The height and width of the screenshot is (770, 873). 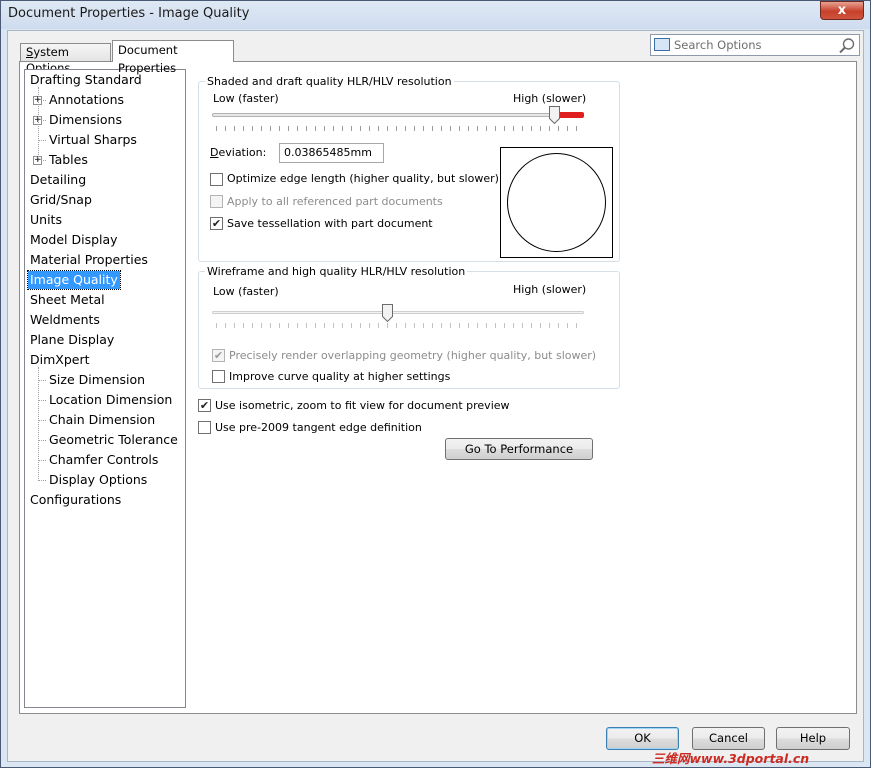 What do you see at coordinates (216, 201) in the screenshot?
I see `apply-all-checkbox` at bounding box center [216, 201].